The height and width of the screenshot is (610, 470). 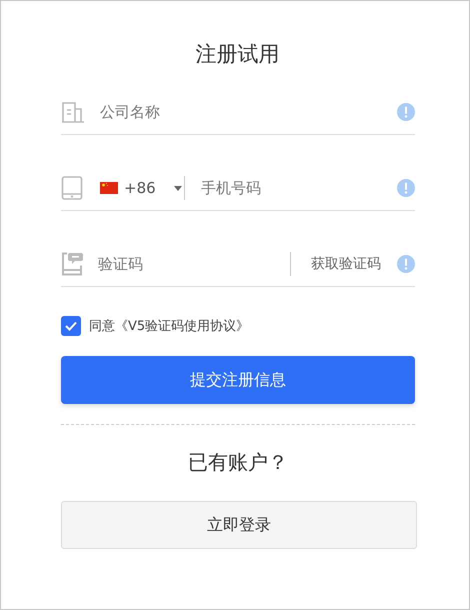 What do you see at coordinates (109, 188) in the screenshot?
I see `flag-icon` at bounding box center [109, 188].